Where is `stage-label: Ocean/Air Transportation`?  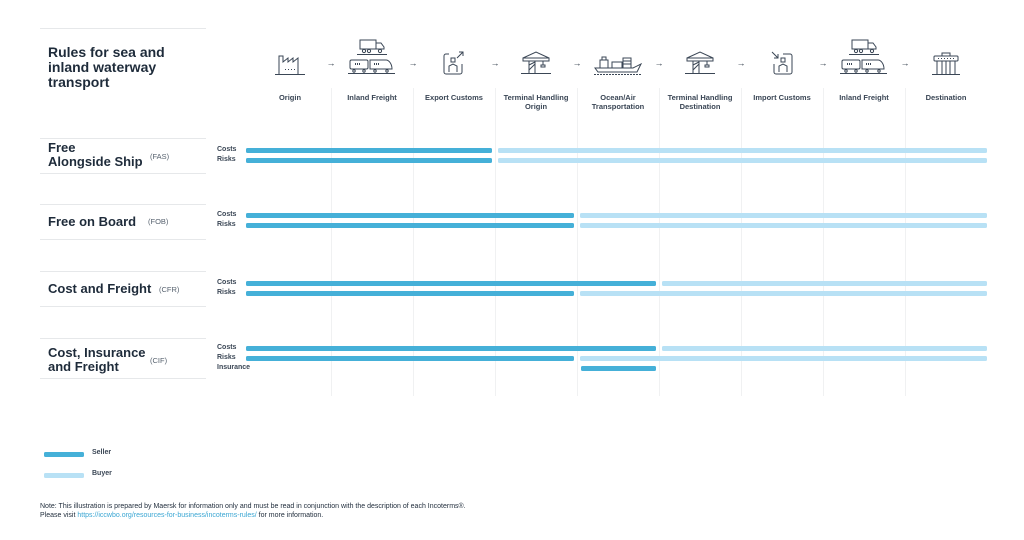 stage-label: Ocean/Air Transportation is located at coordinates (618, 102).